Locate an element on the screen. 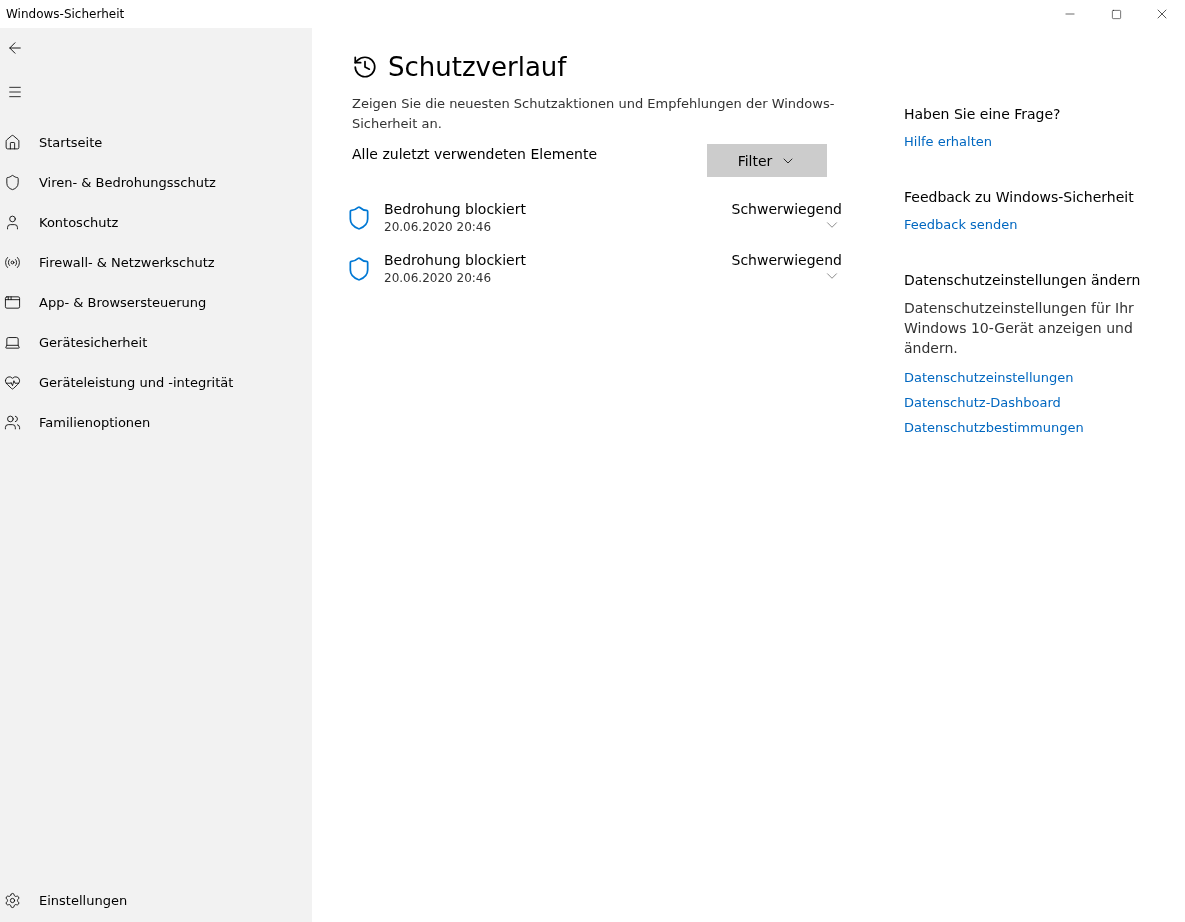 This screenshot has height=922, width=1185. sidebar-item: Startseite is located at coordinates (156, 142).